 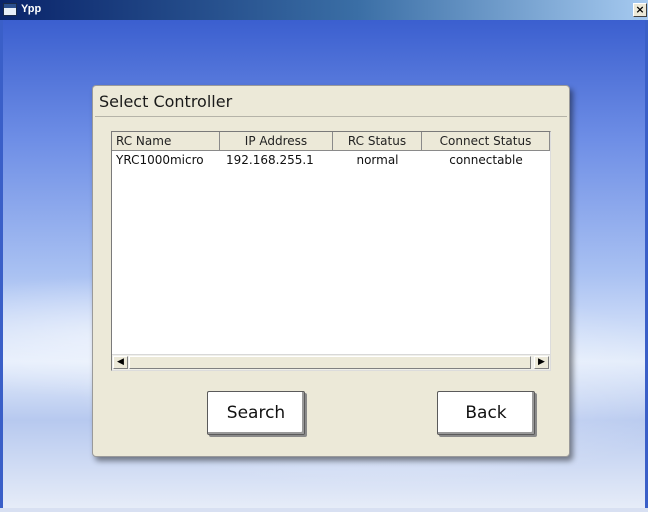 I want to click on window-title: Ypp, so click(x=31, y=9).